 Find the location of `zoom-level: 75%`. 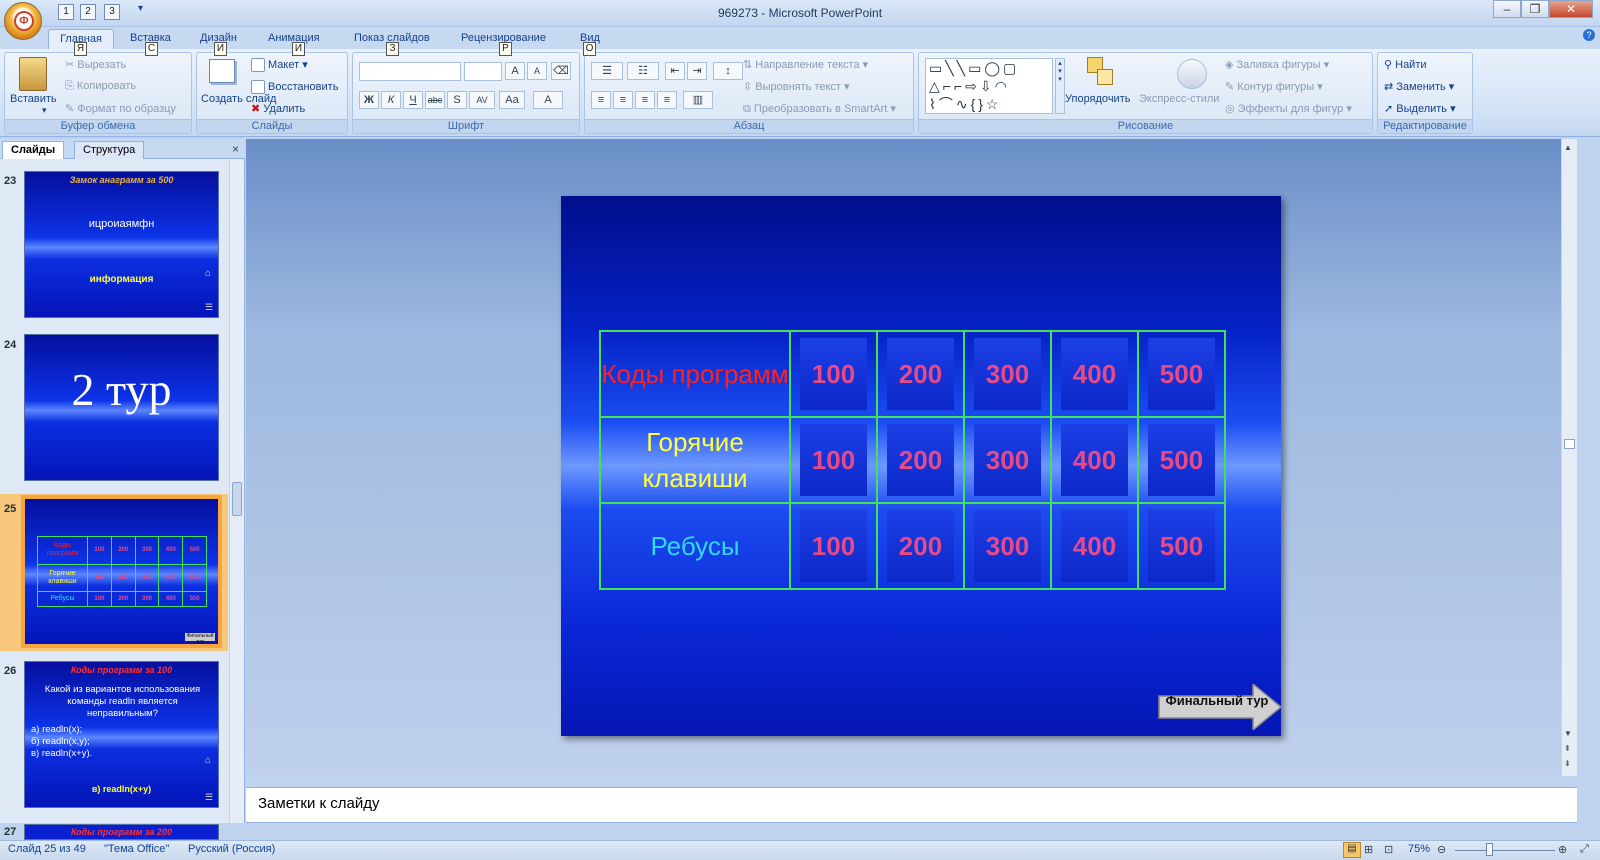

zoom-level: 75% is located at coordinates (1419, 849).